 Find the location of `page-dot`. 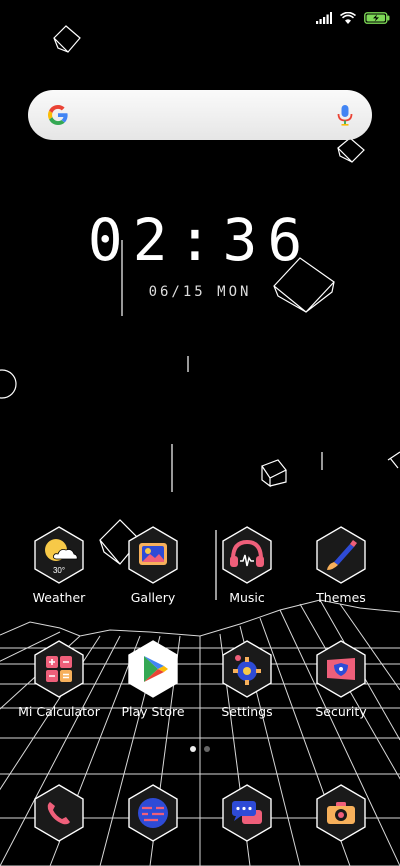

page-dot is located at coordinates (207, 749).